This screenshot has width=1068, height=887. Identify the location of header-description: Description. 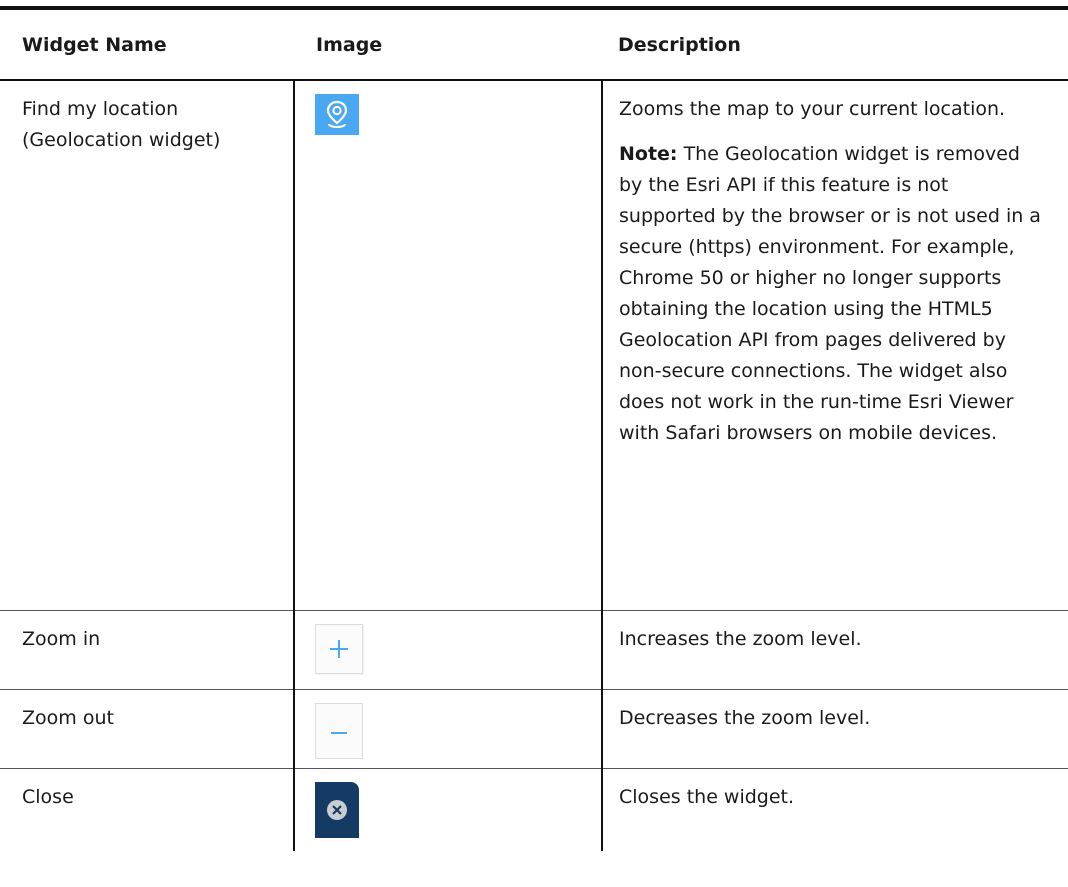
(679, 44).